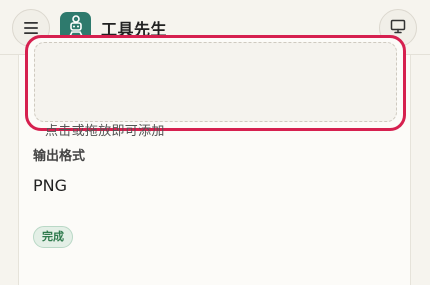  I want to click on output-format-label: 输出格式, so click(59, 156).